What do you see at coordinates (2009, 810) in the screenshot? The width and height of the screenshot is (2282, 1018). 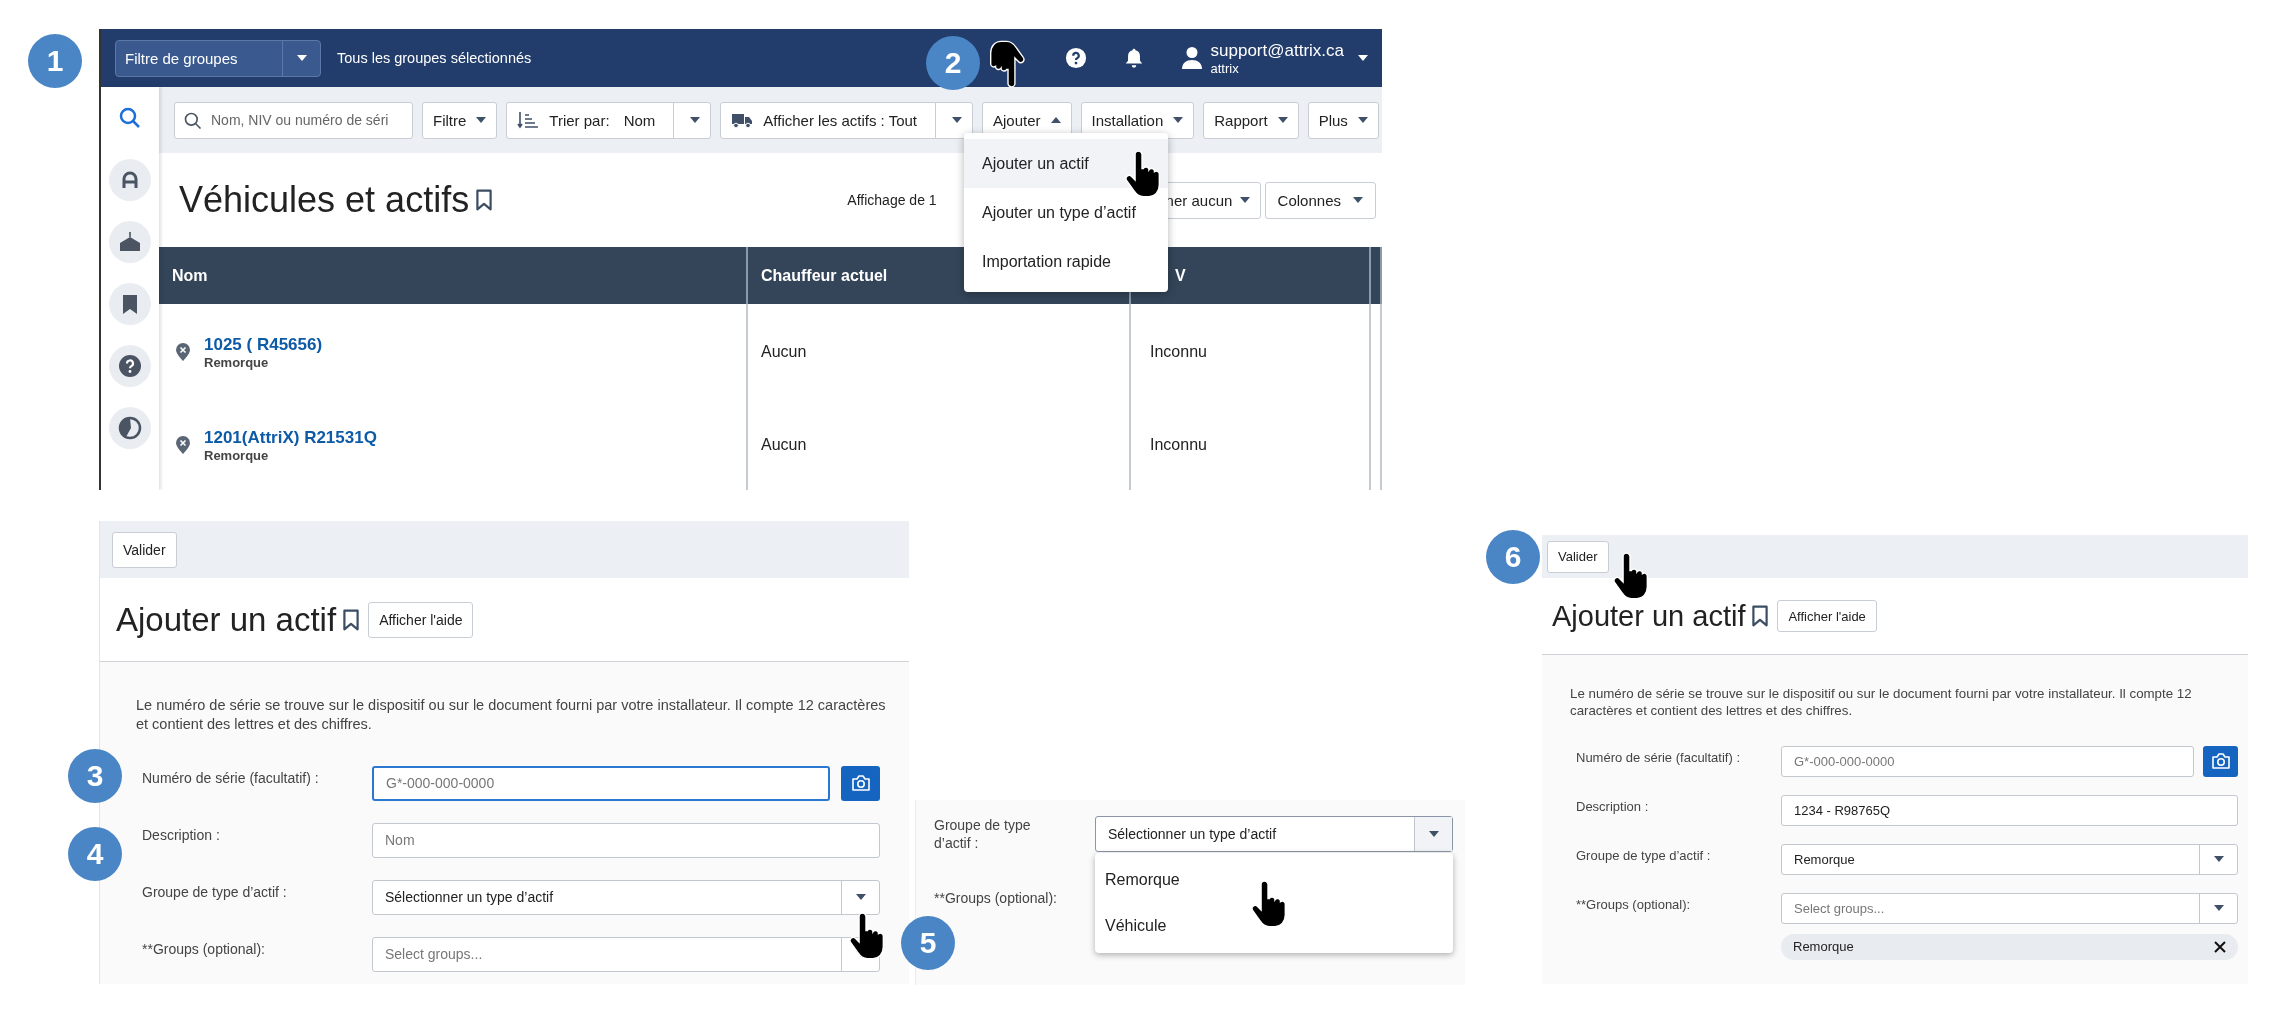 I see `text-field: 1234 - R98765Q` at bounding box center [2009, 810].